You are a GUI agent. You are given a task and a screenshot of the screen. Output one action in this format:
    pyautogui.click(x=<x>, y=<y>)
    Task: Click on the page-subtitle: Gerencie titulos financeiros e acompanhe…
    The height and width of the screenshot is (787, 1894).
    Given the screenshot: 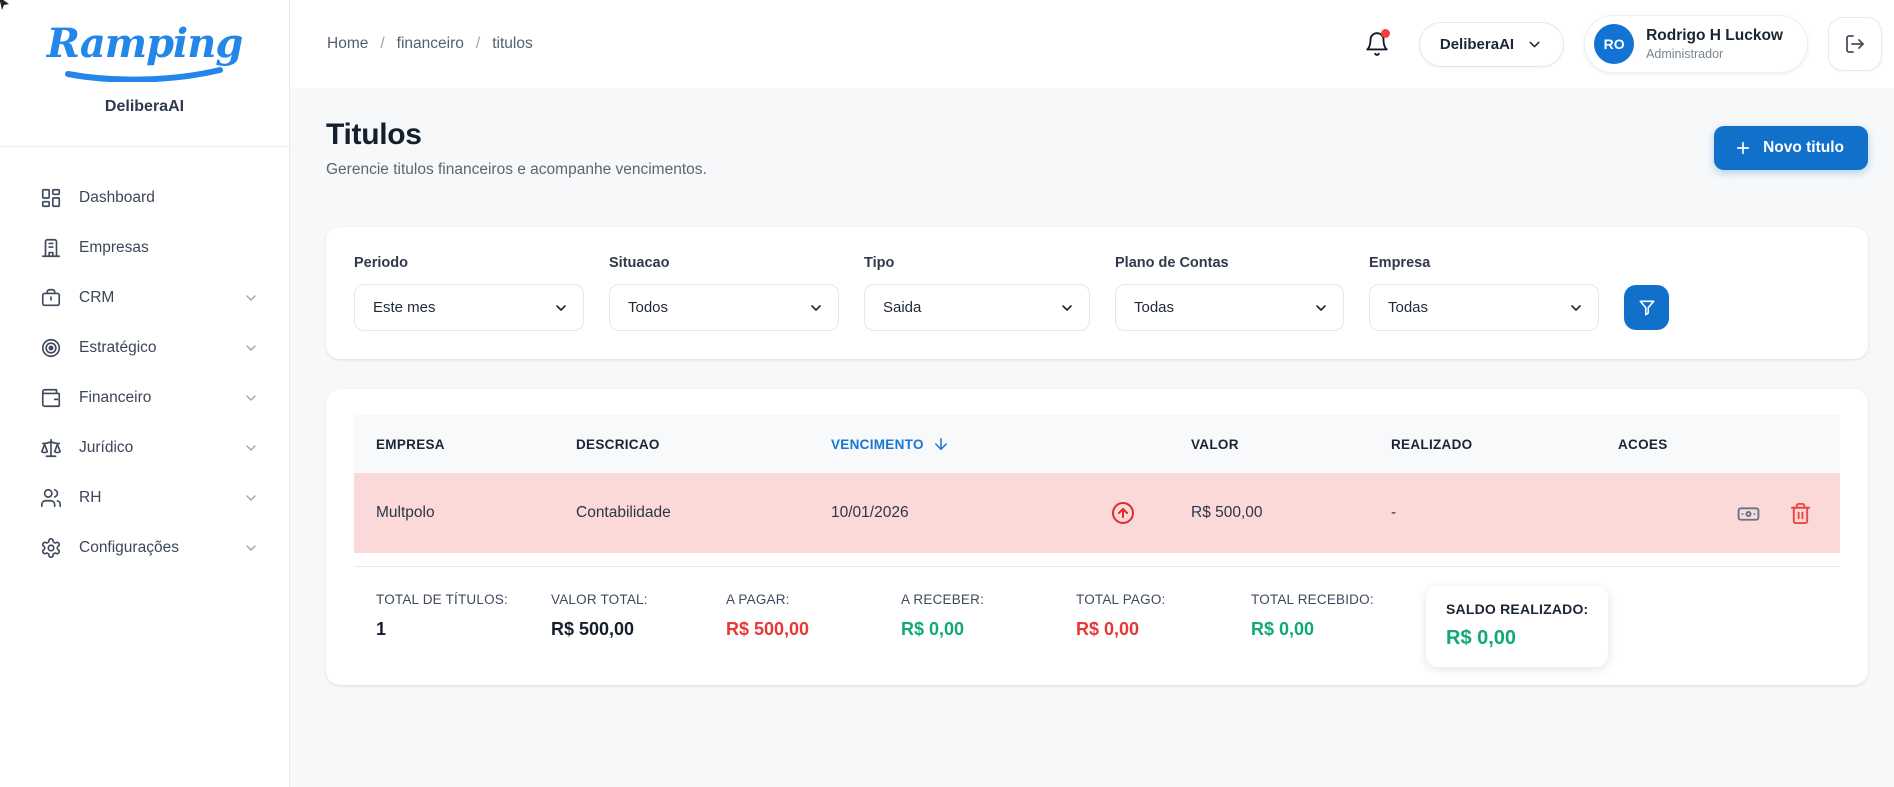 What is the action you would take?
    pyautogui.click(x=516, y=169)
    